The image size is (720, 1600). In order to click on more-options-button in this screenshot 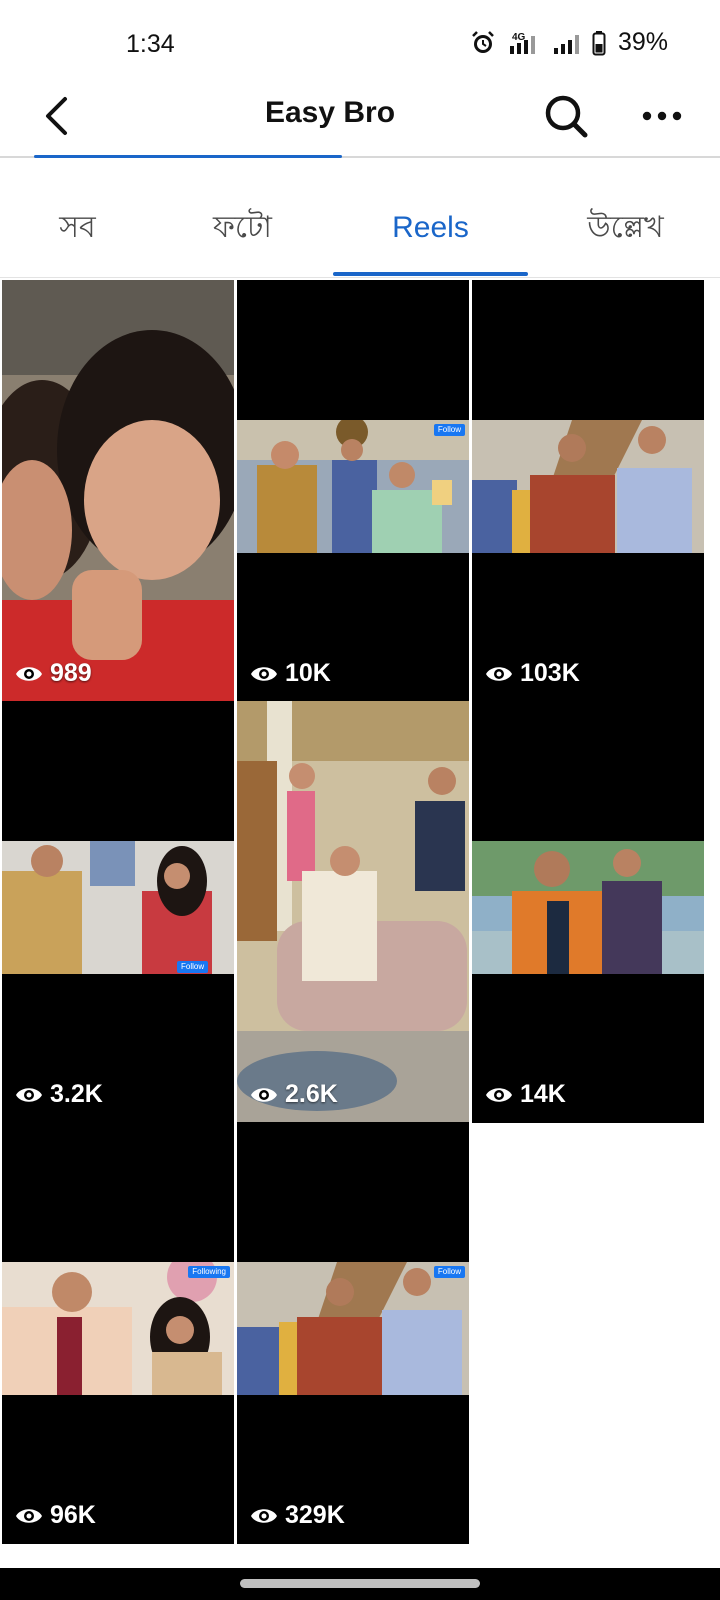, I will do `click(662, 118)`.